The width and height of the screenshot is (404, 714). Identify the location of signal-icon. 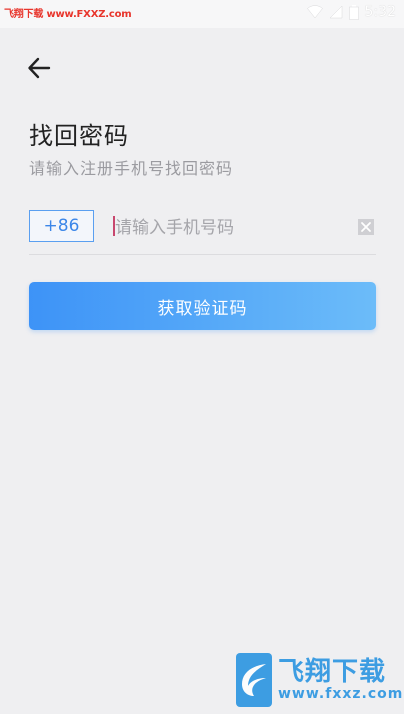
(335, 12).